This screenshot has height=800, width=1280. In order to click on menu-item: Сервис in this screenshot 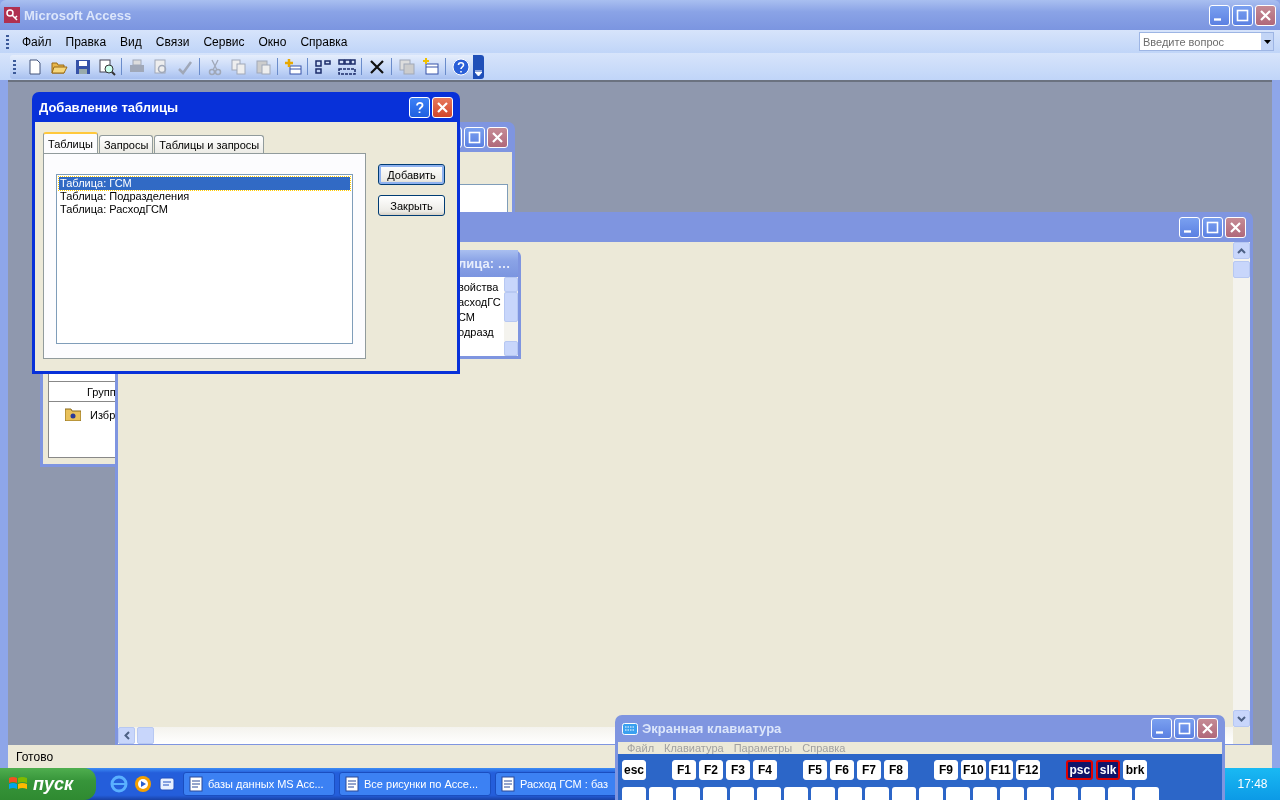, I will do `click(224, 41)`.